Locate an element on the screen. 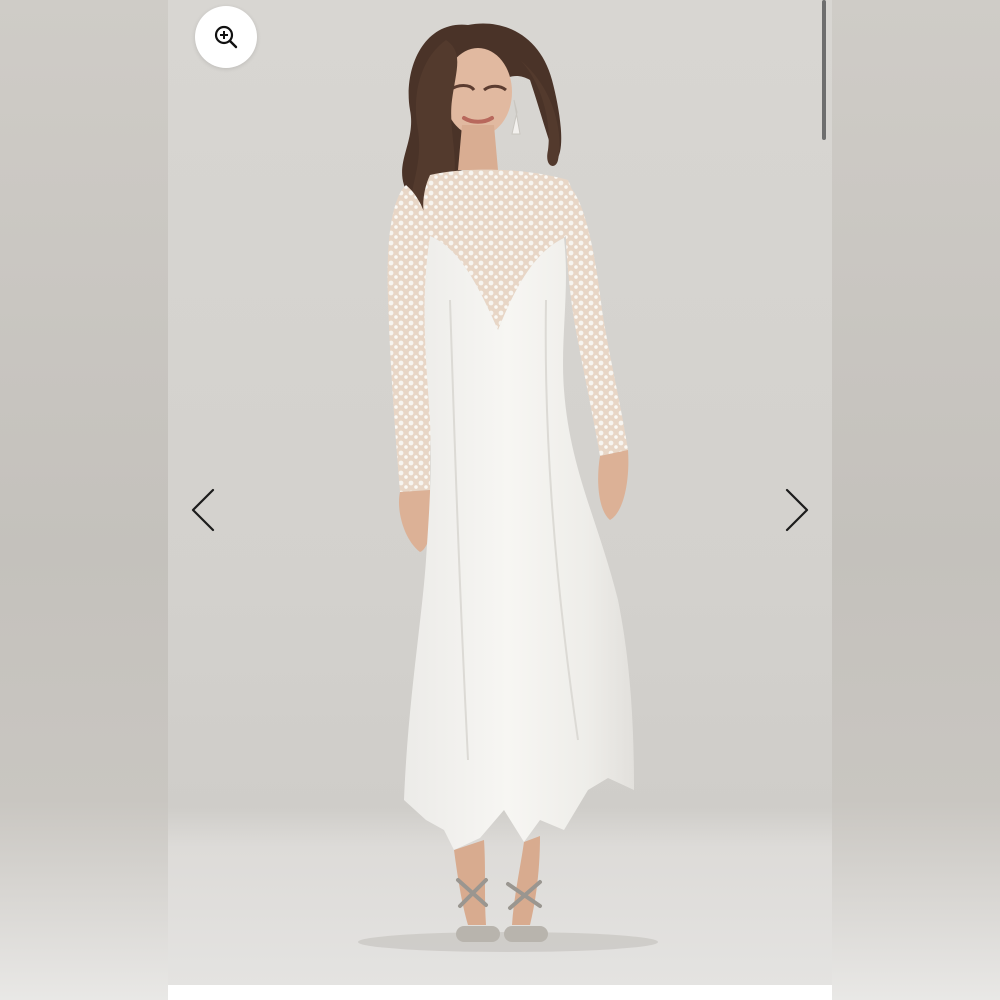 Image resolution: width=1000 pixels, height=1000 pixels. left-sandal-sole is located at coordinates (478, 934).